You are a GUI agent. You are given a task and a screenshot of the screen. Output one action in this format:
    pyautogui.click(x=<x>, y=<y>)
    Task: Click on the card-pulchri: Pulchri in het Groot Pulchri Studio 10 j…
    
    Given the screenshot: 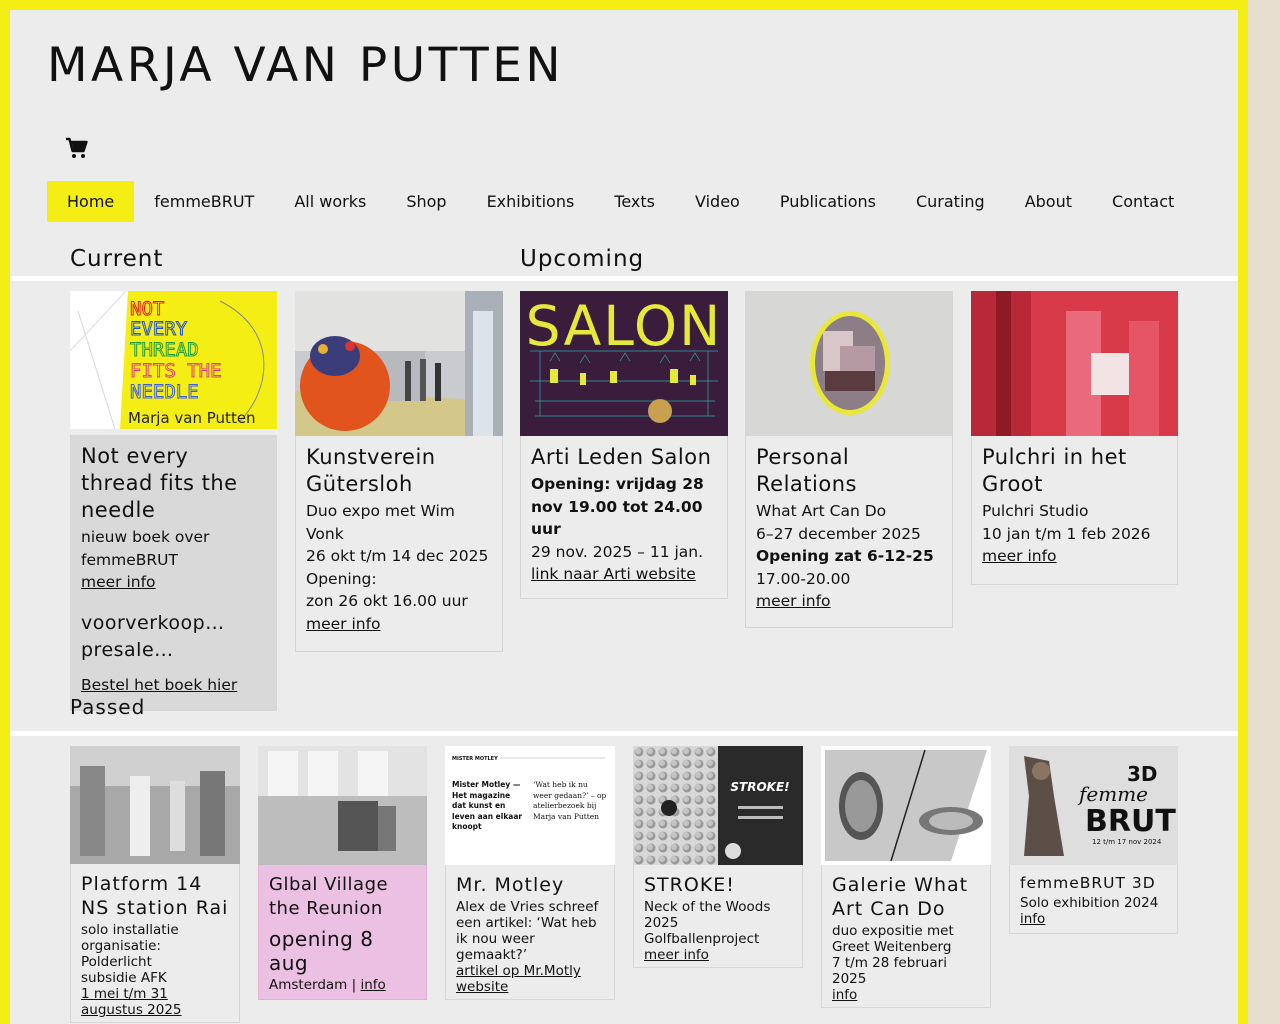 What is the action you would take?
    pyautogui.click(x=1074, y=438)
    